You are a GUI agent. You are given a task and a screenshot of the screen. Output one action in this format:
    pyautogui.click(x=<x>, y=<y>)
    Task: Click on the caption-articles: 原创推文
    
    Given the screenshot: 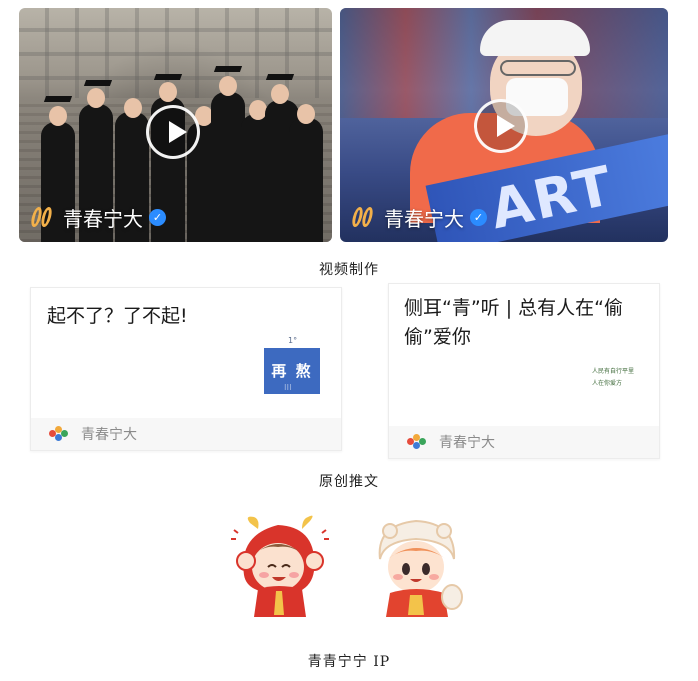 What is the action you would take?
    pyautogui.click(x=349, y=482)
    